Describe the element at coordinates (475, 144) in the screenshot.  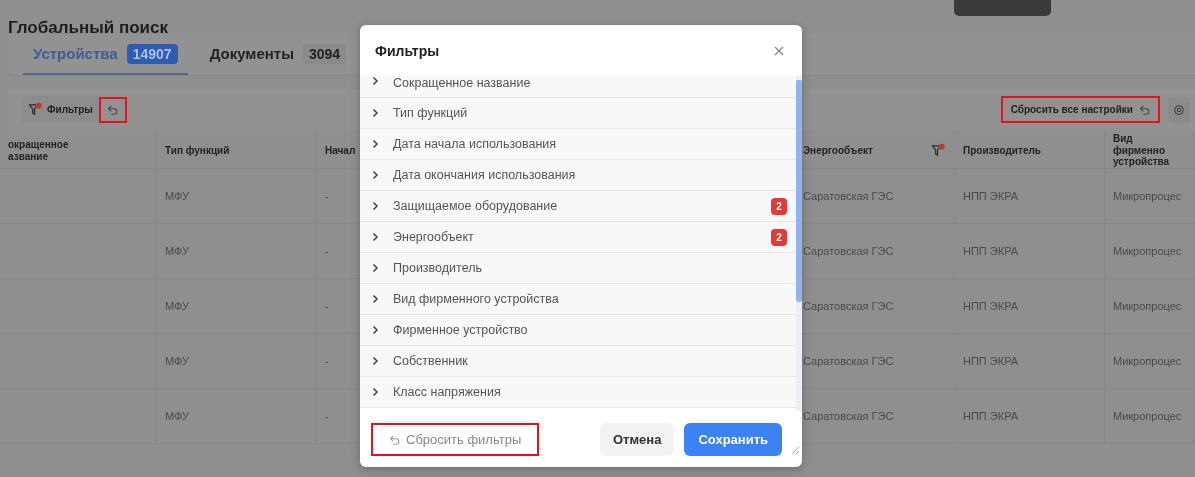
I see `filter-label: Дата начала использования` at that location.